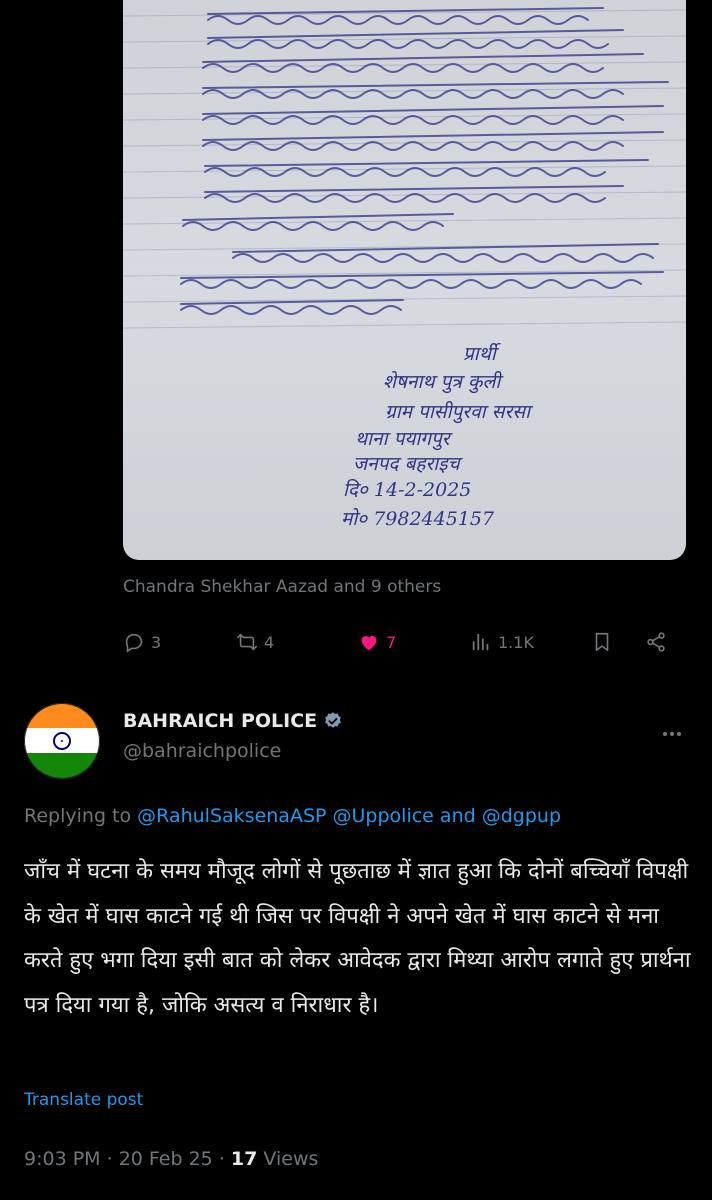 The width and height of the screenshot is (712, 1200). I want to click on avatar, so click(62, 741).